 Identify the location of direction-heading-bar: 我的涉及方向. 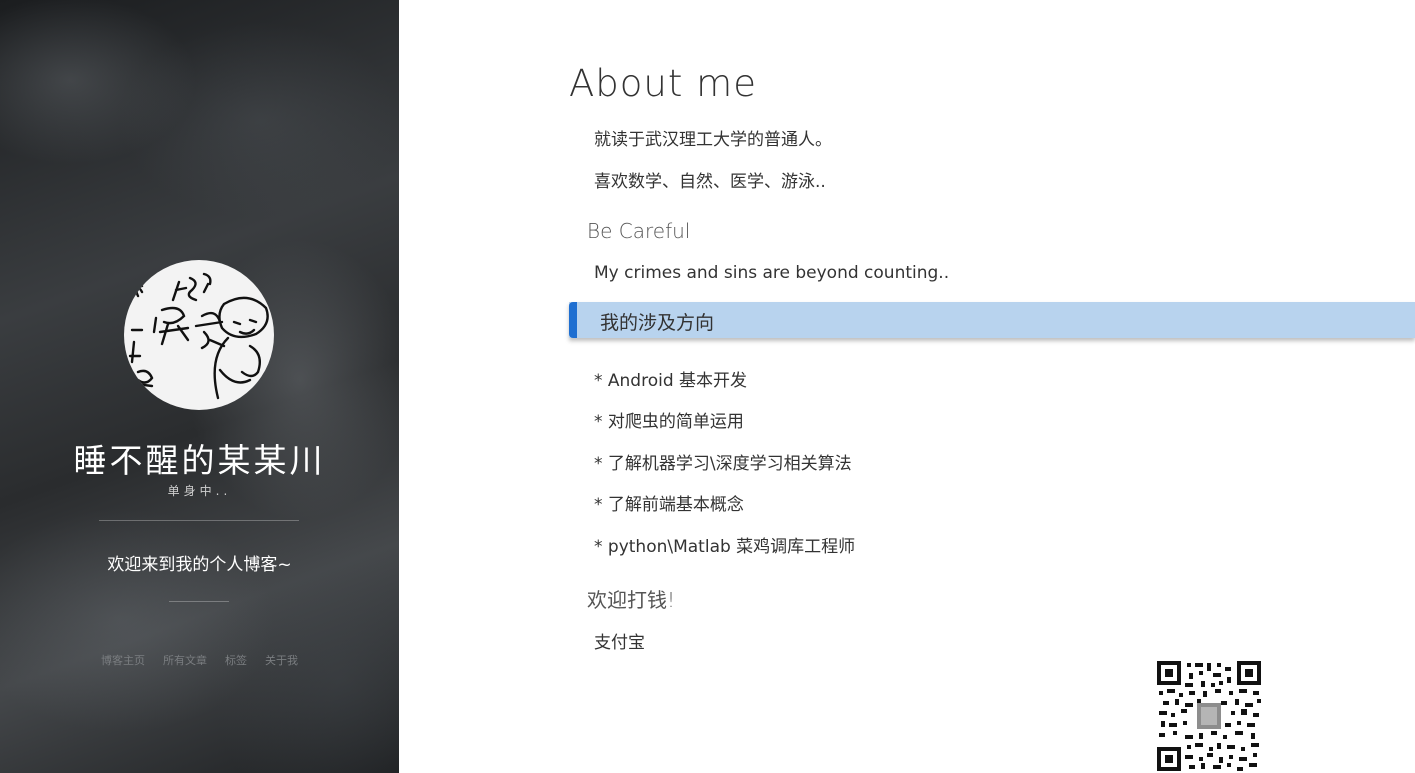
(992, 320).